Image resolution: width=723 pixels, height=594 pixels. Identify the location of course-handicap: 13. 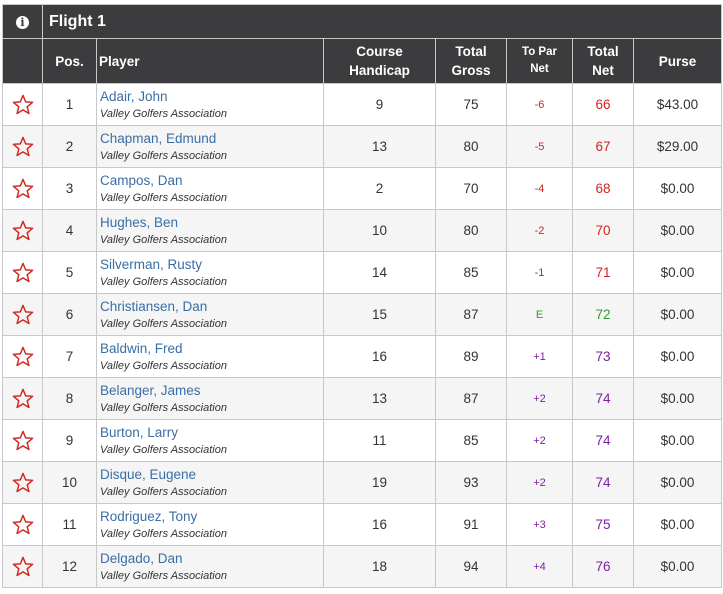
(379, 398).